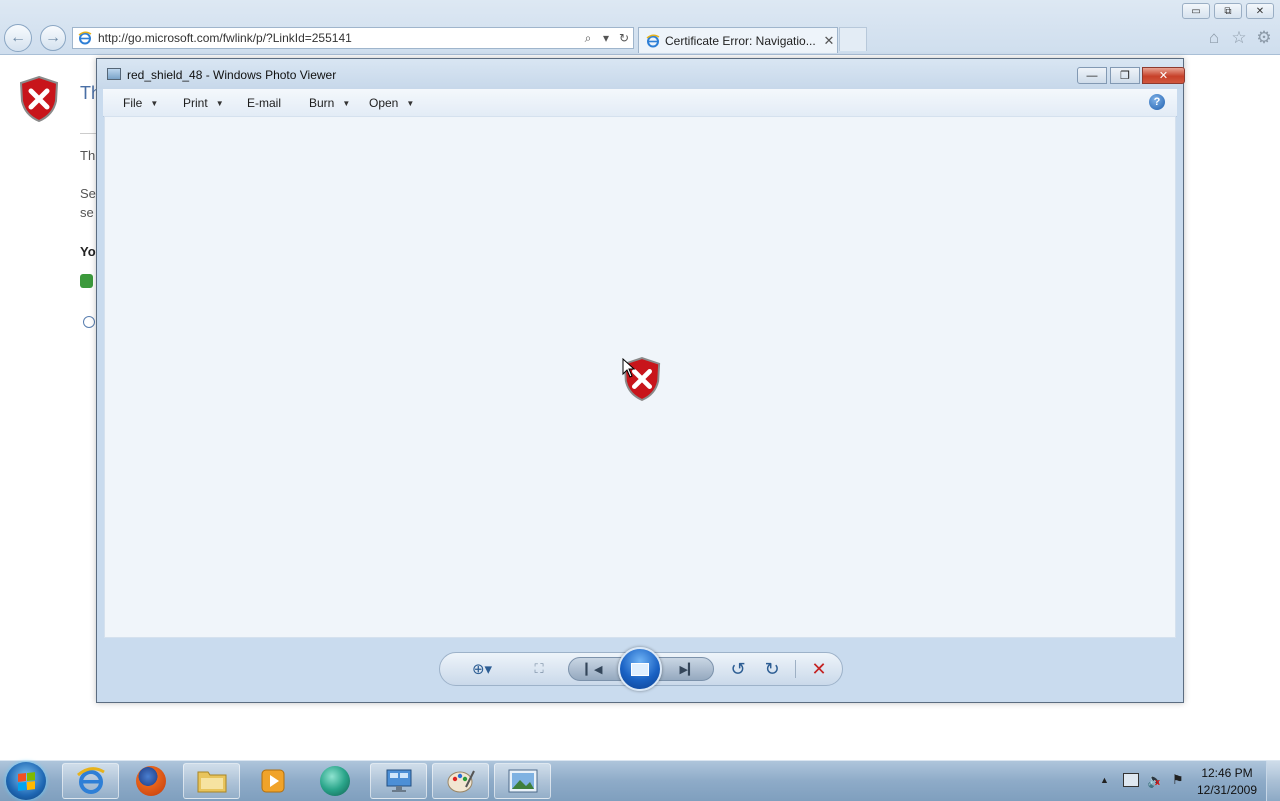 This screenshot has width=1280, height=801. I want to click on slideshow-button, so click(640, 669).